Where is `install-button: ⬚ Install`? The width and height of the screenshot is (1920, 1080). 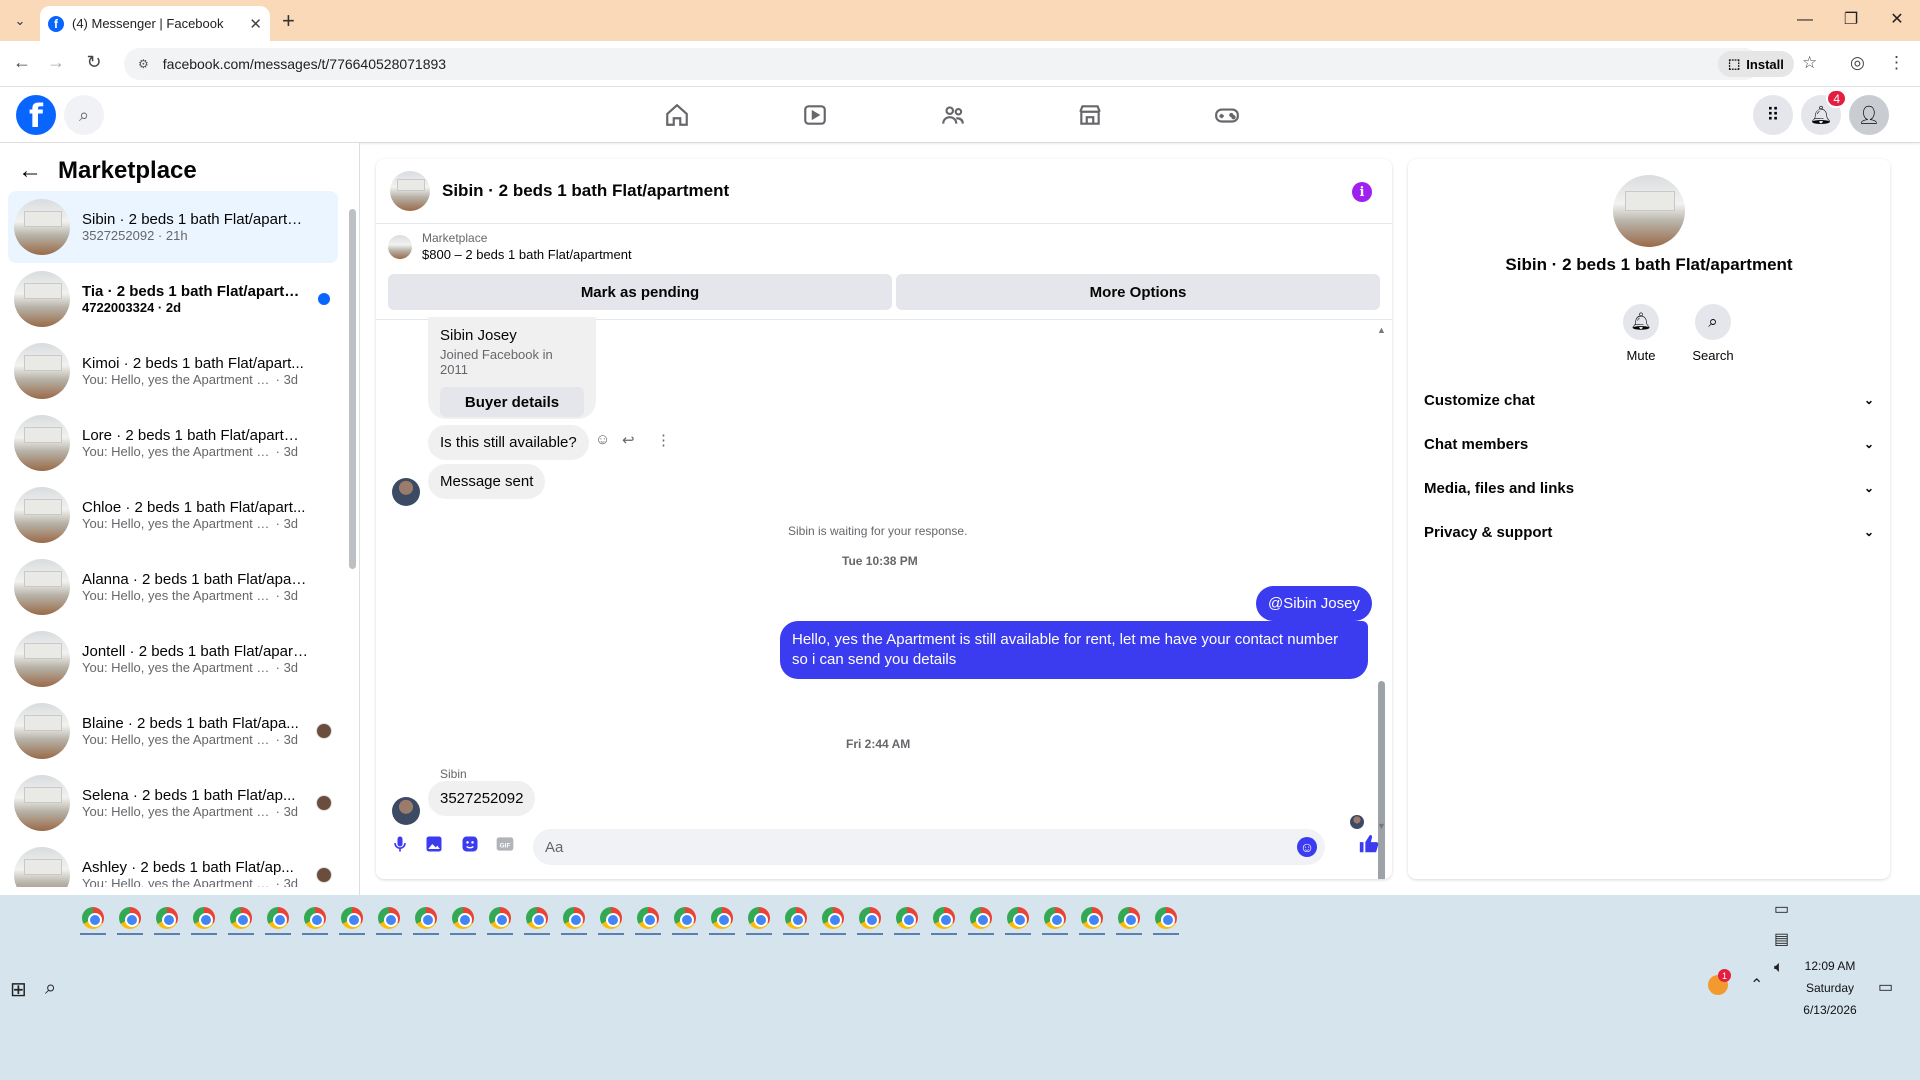 install-button: ⬚ Install is located at coordinates (1756, 64).